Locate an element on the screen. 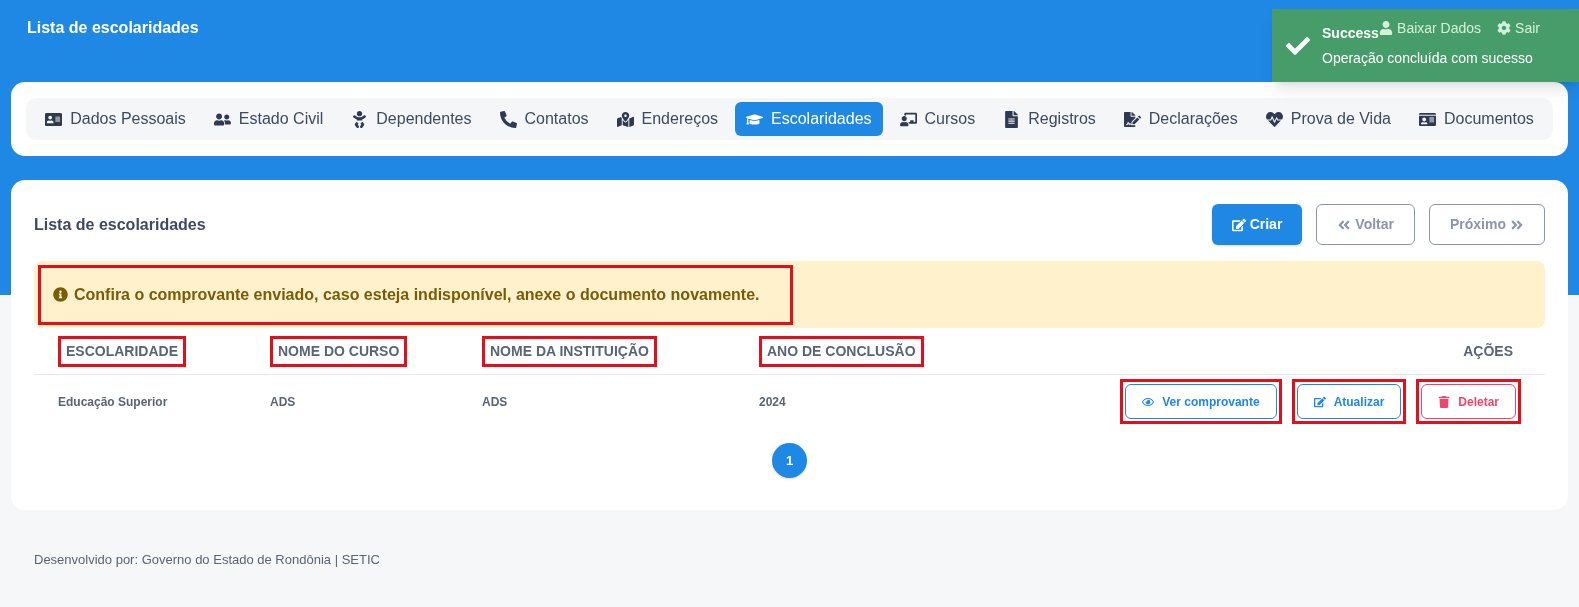 The height and width of the screenshot is (607, 1579). user-icon is located at coordinates (1386, 28).